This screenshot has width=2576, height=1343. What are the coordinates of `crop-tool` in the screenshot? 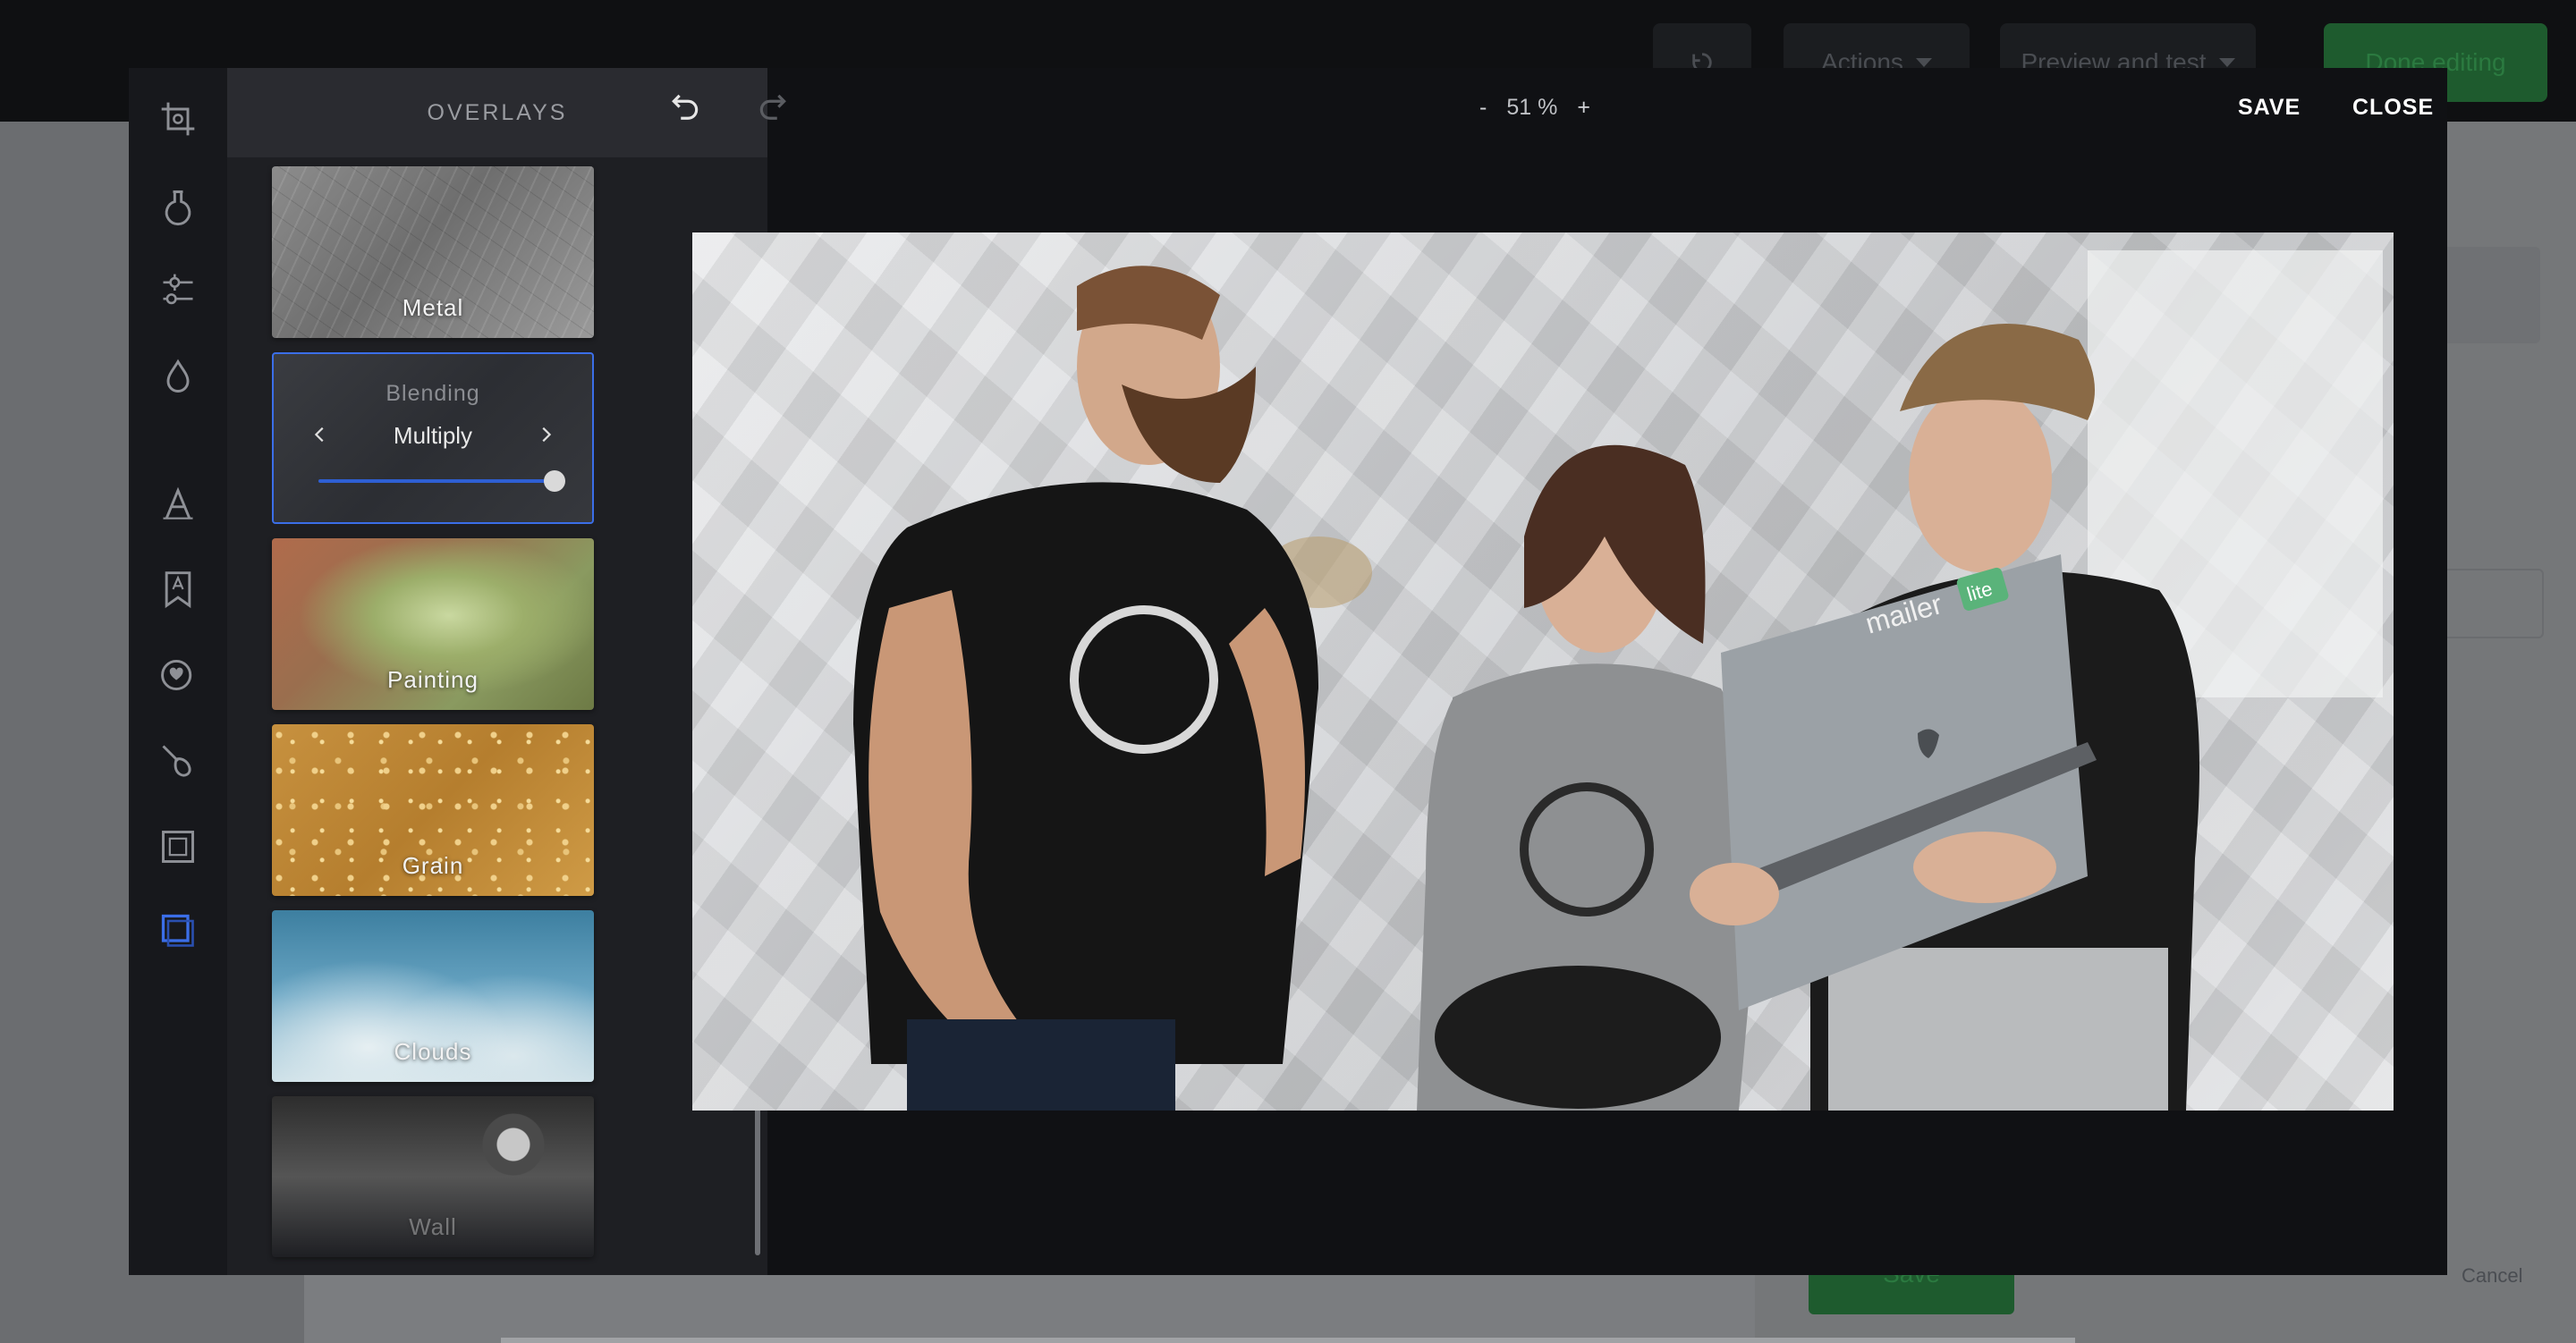 It's located at (178, 118).